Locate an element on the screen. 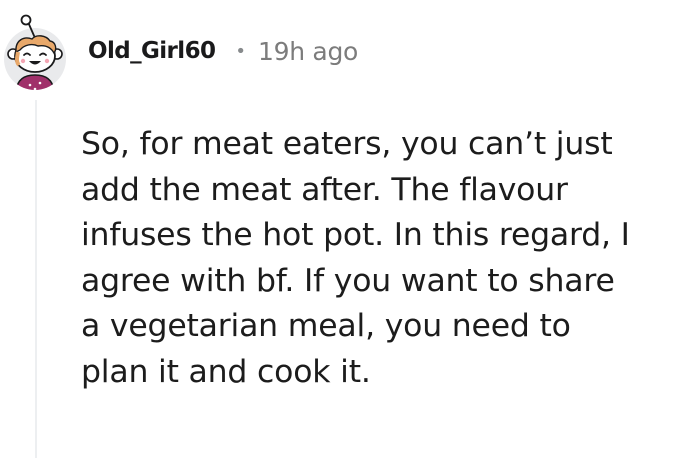  avatar is located at coordinates (35, 52).